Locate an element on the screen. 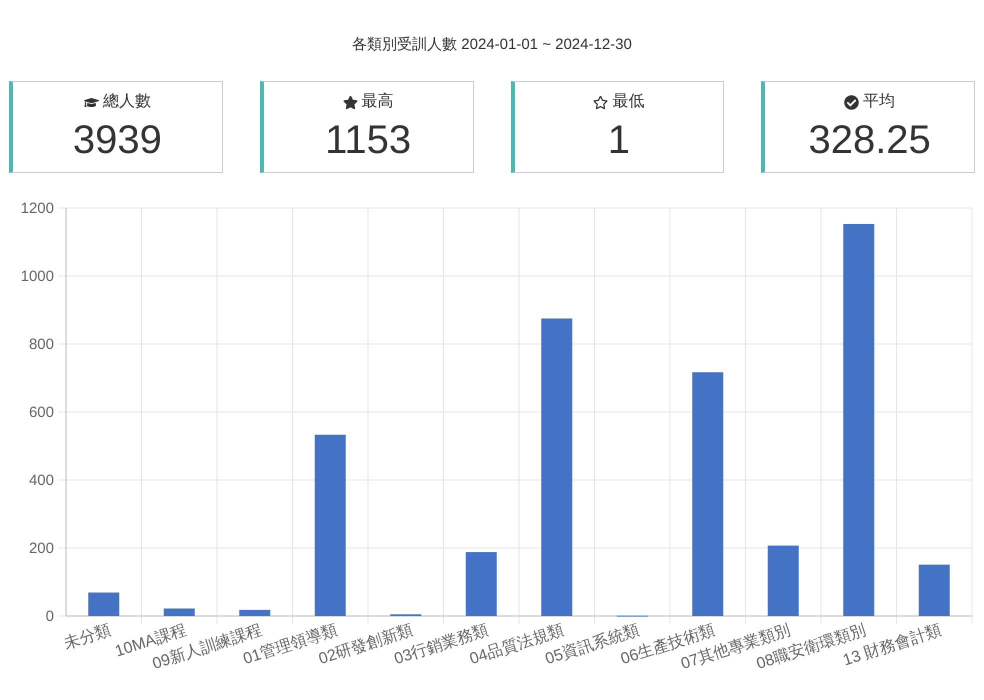 This screenshot has width=984, height=700. star-icon is located at coordinates (350, 102).